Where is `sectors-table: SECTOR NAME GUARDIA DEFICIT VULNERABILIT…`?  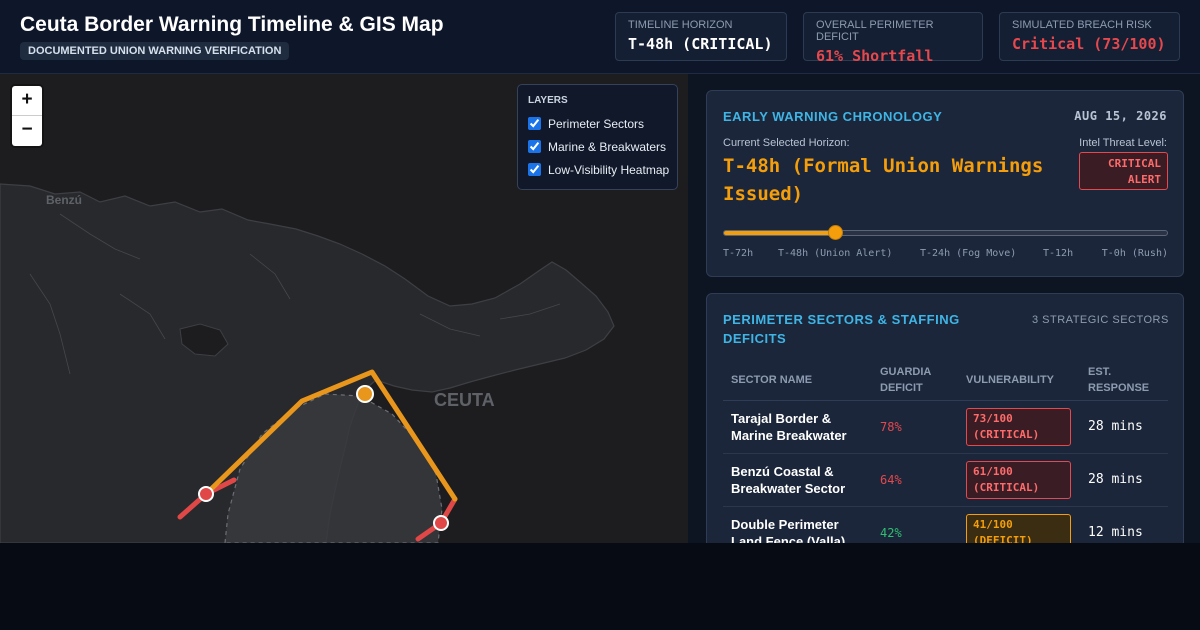 sectors-table: SECTOR NAME GUARDIA DEFICIT VULNERABILIT… is located at coordinates (945, 451).